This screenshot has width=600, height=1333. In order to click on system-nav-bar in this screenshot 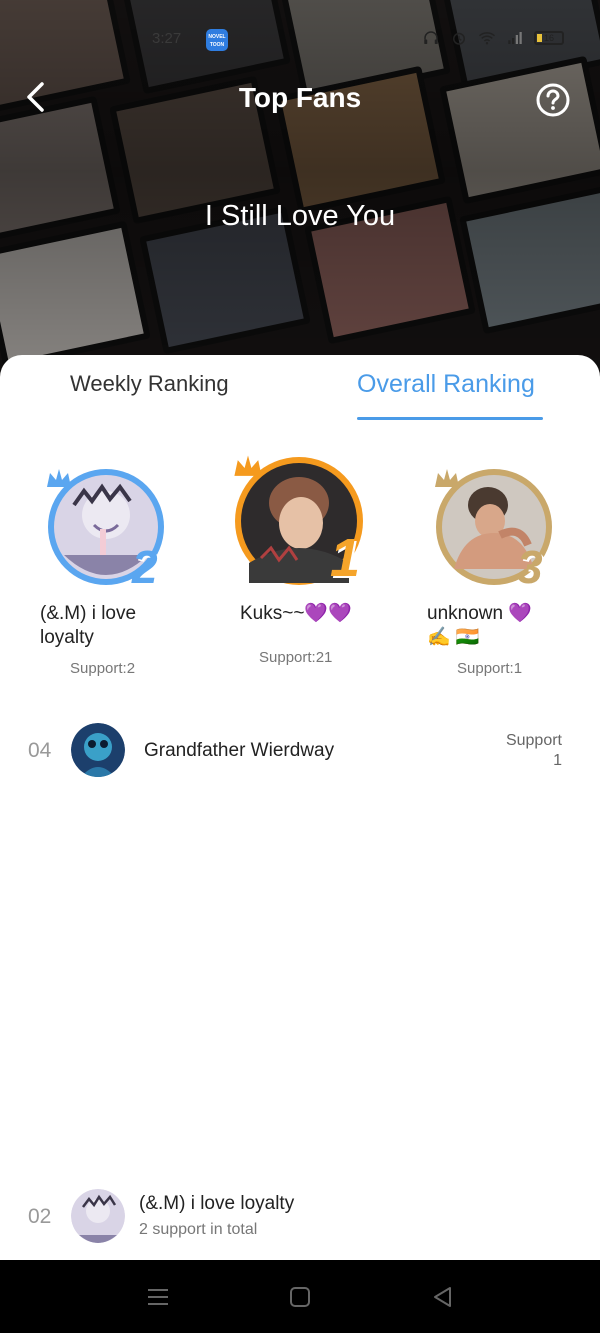, I will do `click(300, 1296)`.